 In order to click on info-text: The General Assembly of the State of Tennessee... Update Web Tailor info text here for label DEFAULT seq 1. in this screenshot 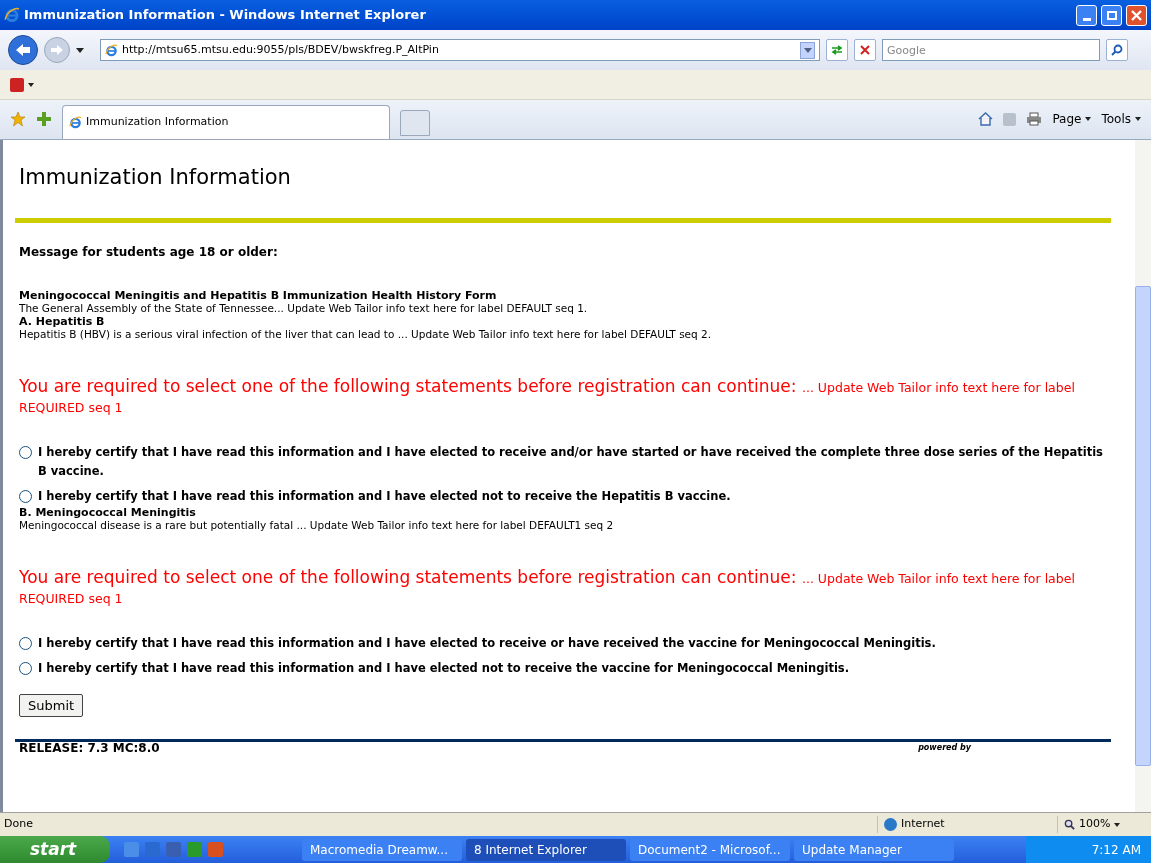, I will do `click(304, 308)`.